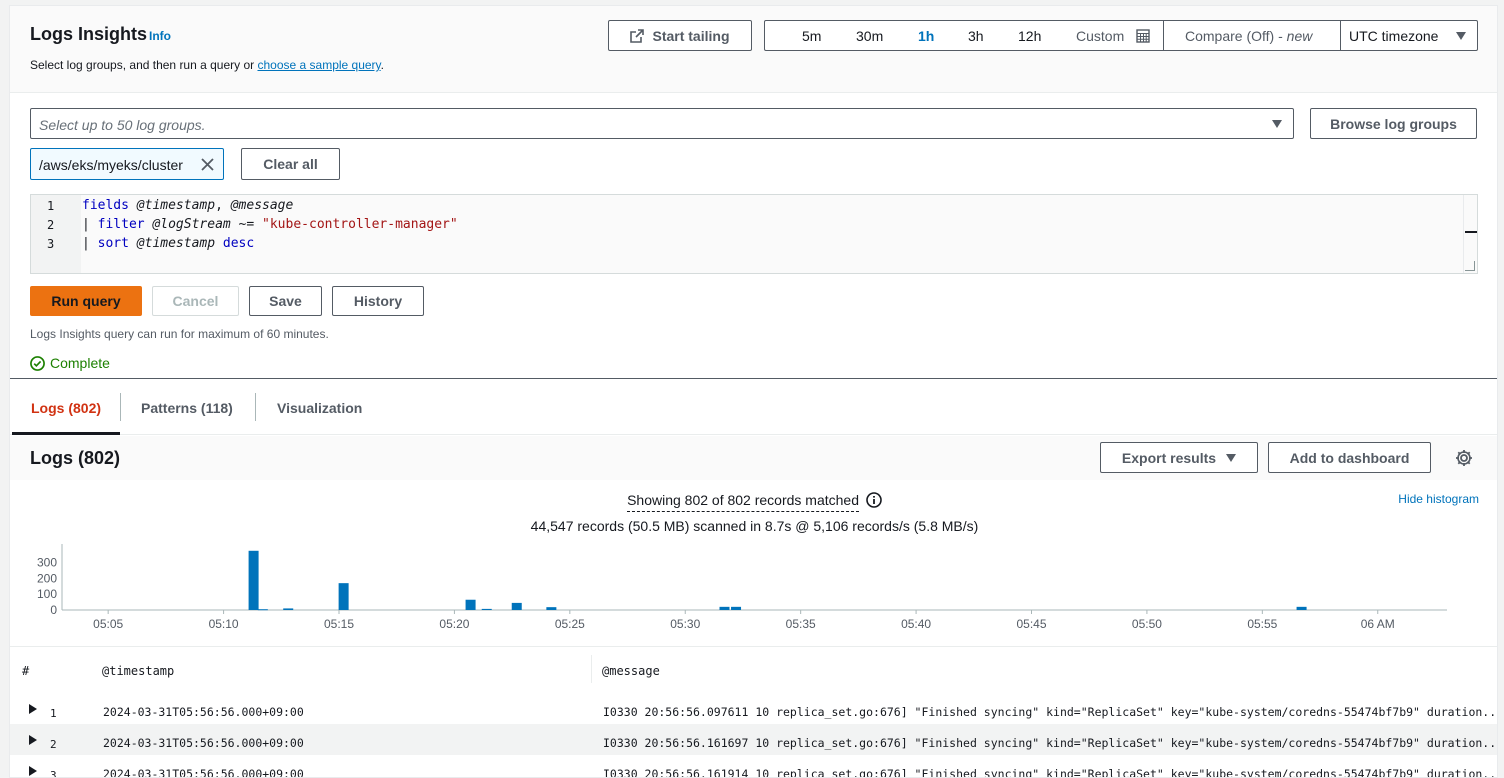 The height and width of the screenshot is (778, 1504). I want to click on x-tick-label: 05:10, so click(224, 624).